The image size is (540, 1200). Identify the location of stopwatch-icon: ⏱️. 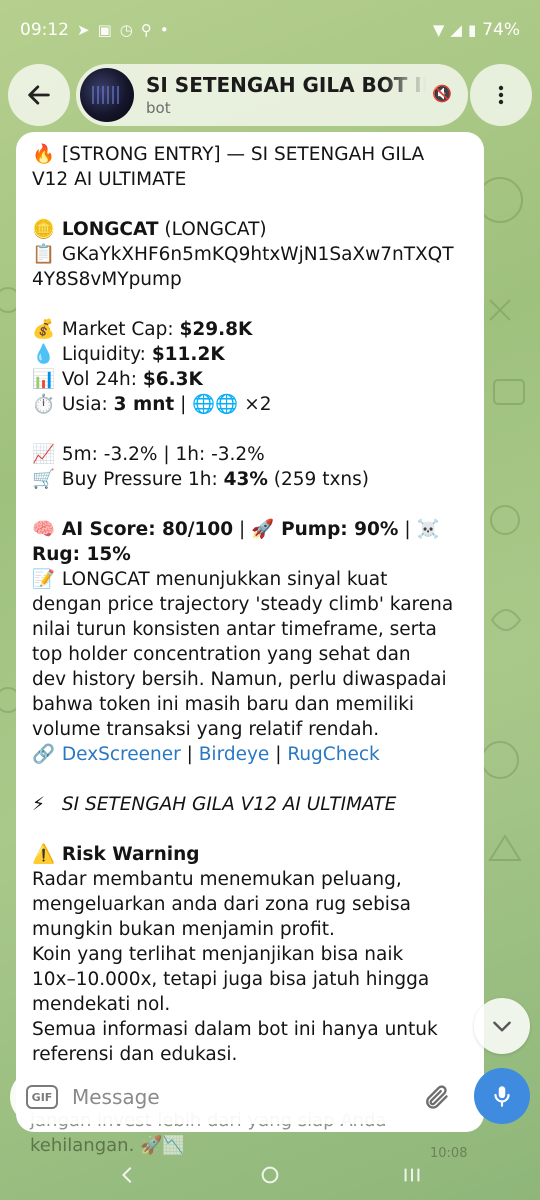
(44, 404).